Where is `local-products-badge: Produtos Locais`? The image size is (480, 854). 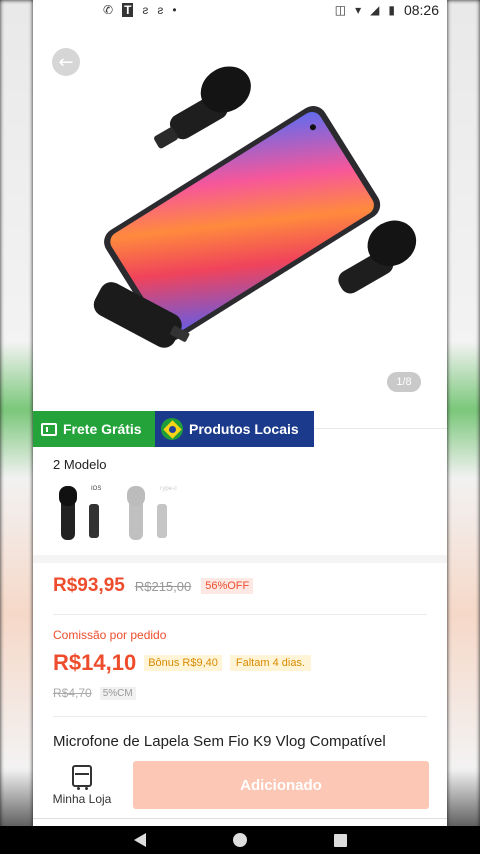 local-products-badge: Produtos Locais is located at coordinates (234, 429).